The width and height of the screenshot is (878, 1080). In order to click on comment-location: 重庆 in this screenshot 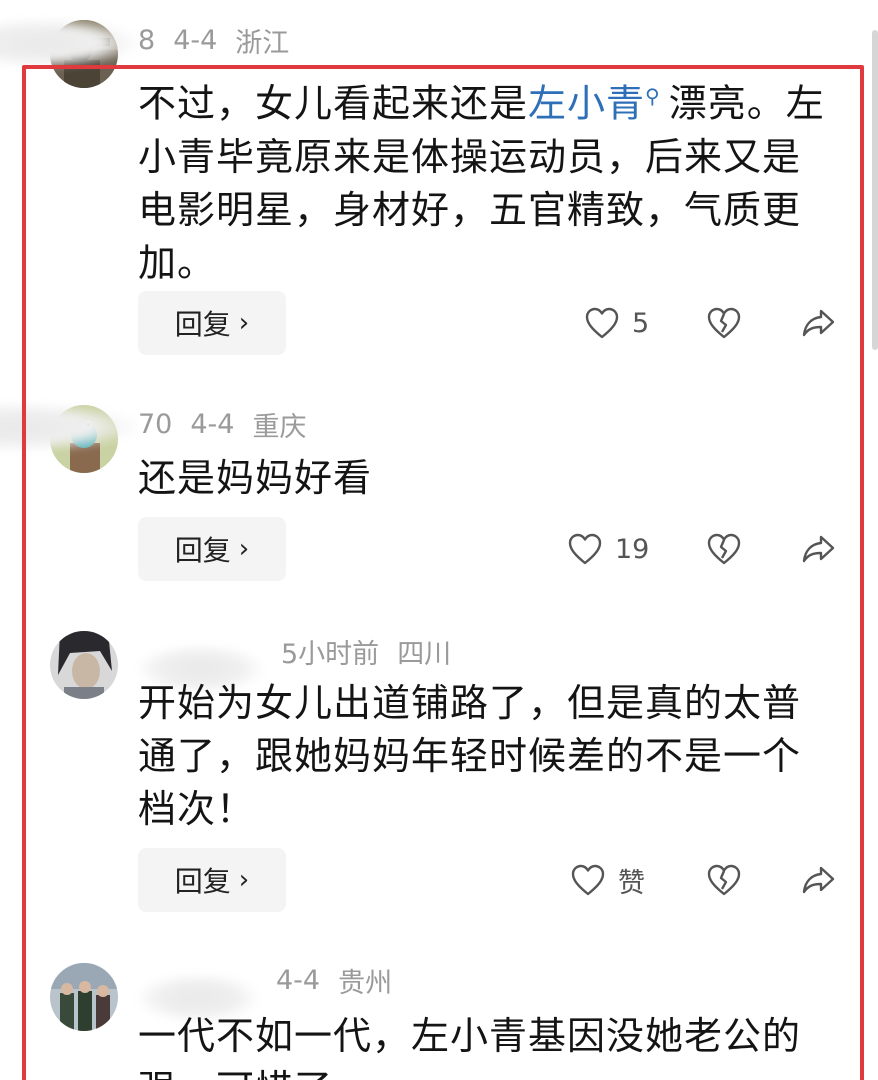, I will do `click(279, 427)`.